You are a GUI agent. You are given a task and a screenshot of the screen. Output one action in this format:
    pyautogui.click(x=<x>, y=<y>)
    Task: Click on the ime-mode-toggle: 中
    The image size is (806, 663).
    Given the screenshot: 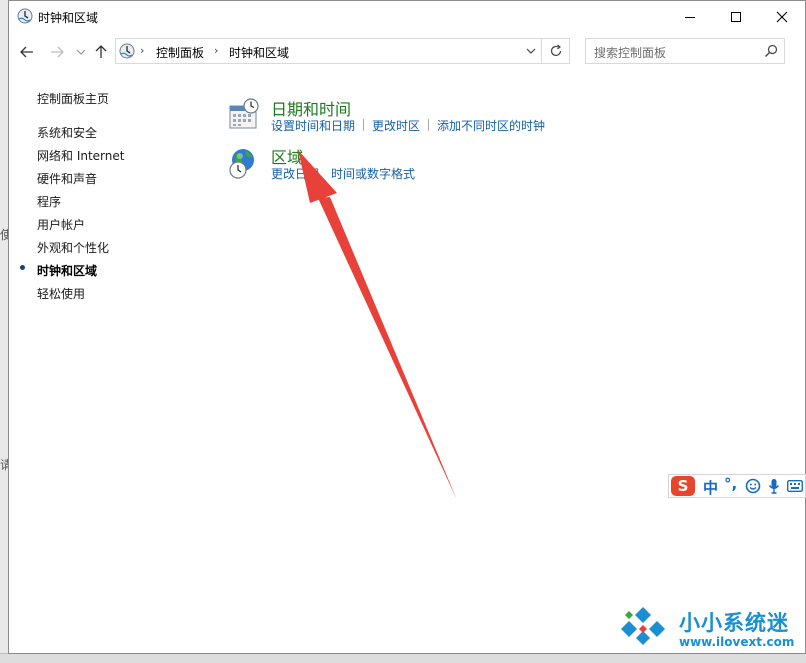 What is the action you would take?
    pyautogui.click(x=710, y=487)
    